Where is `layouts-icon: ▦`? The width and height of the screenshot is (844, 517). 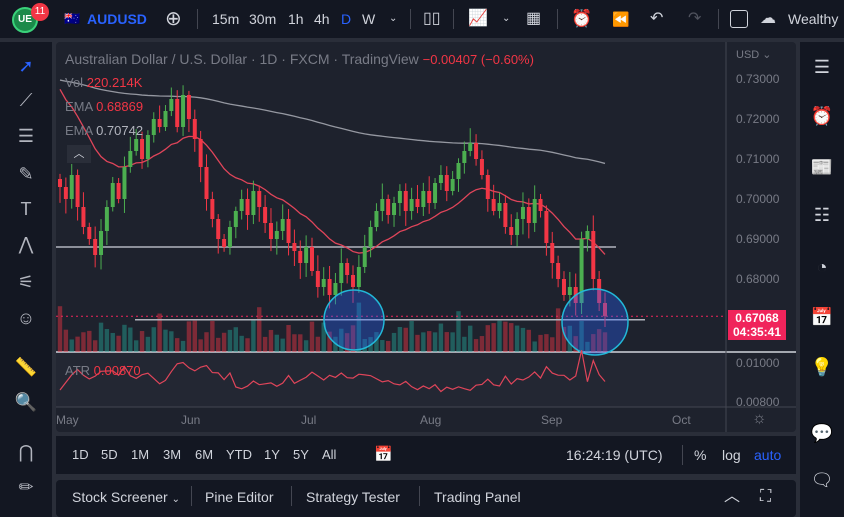
layouts-icon: ▦ is located at coordinates (533, 19).